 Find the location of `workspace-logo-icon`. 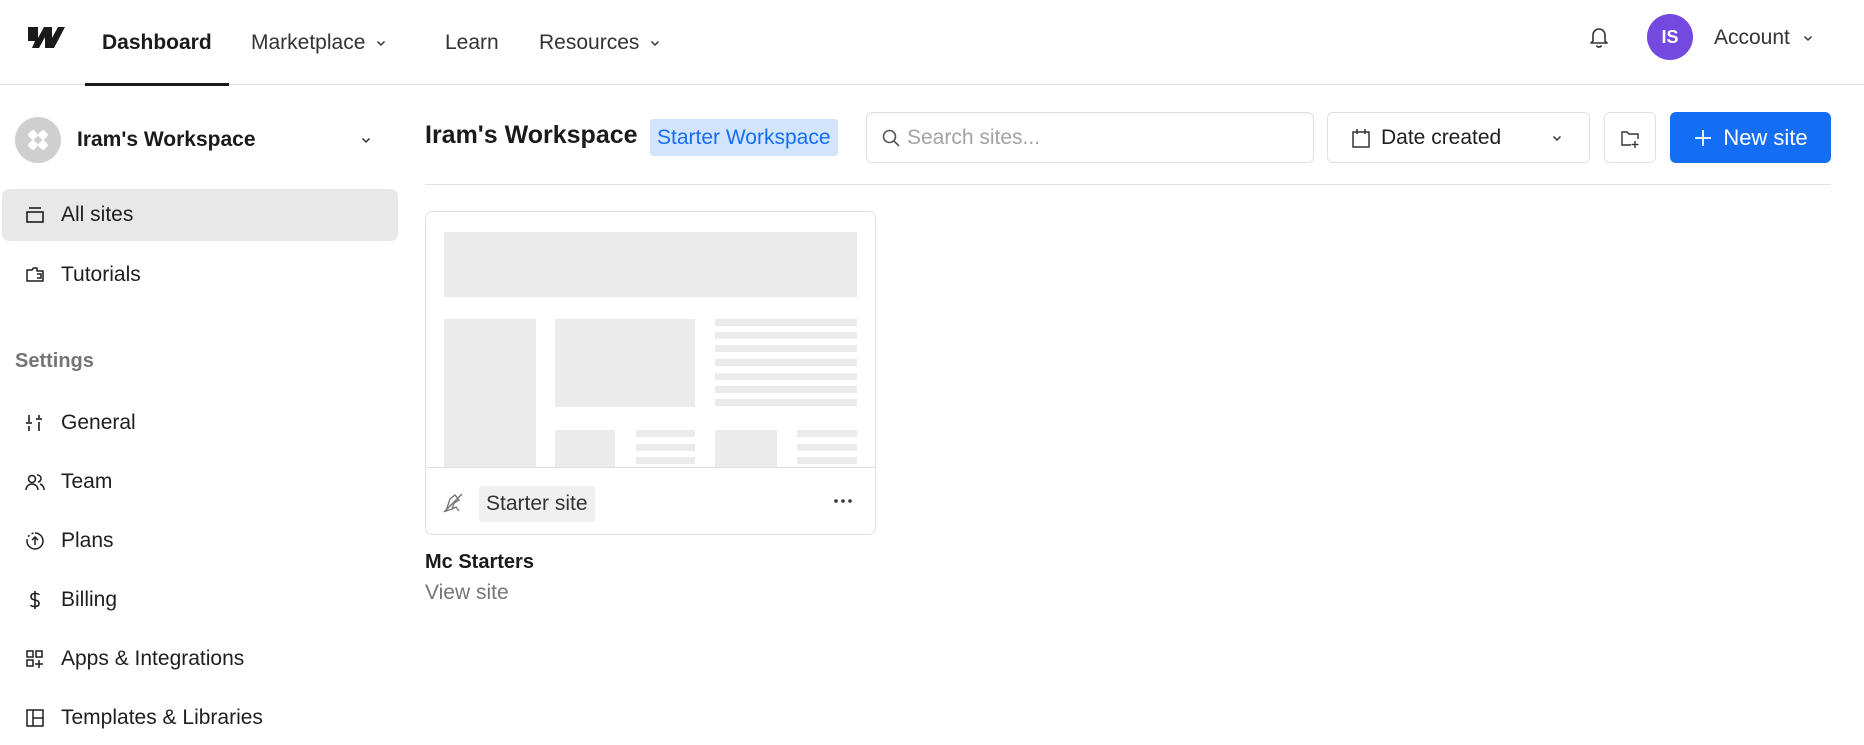

workspace-logo-icon is located at coordinates (38, 140).